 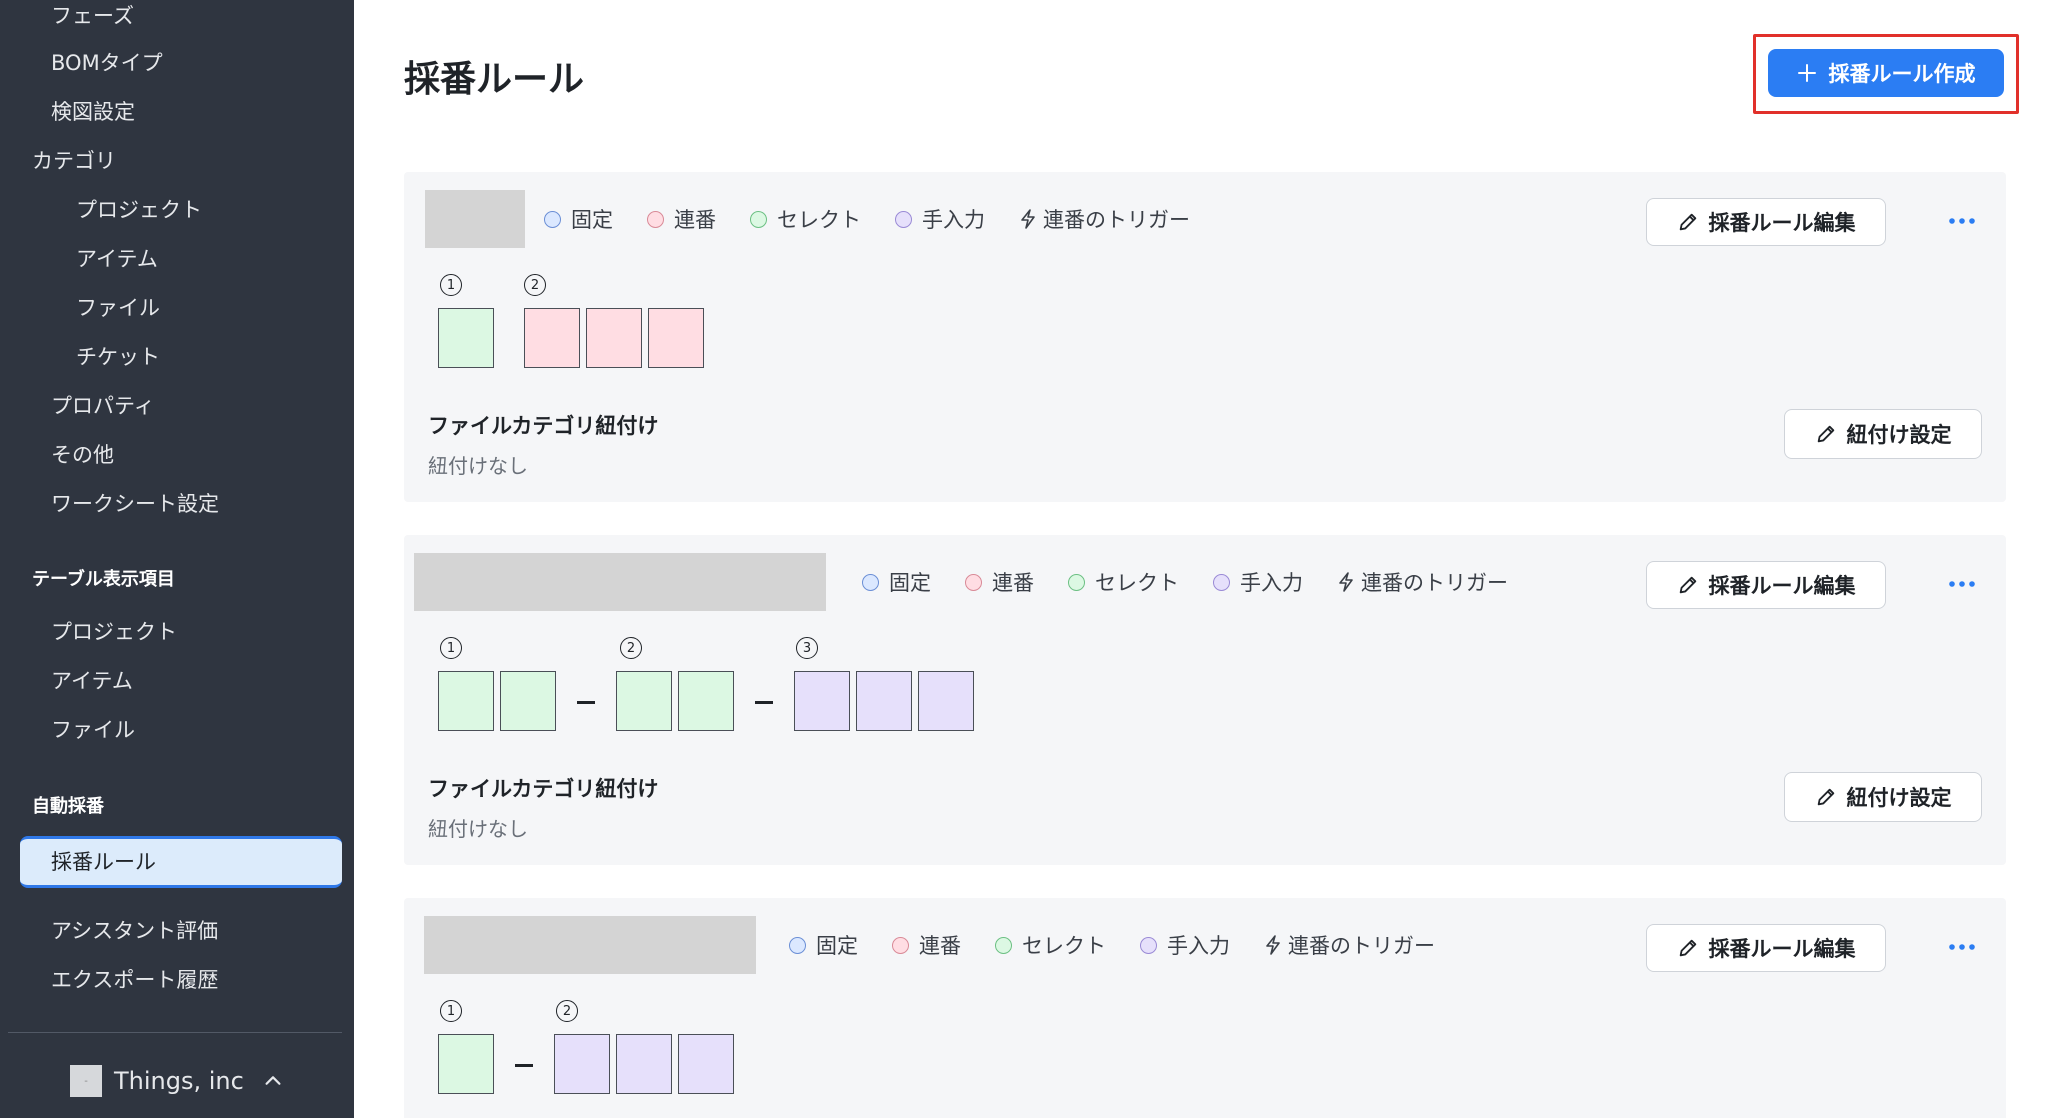 What do you see at coordinates (1899, 435) in the screenshot?
I see `link-settings-label: 紐付け設定` at bounding box center [1899, 435].